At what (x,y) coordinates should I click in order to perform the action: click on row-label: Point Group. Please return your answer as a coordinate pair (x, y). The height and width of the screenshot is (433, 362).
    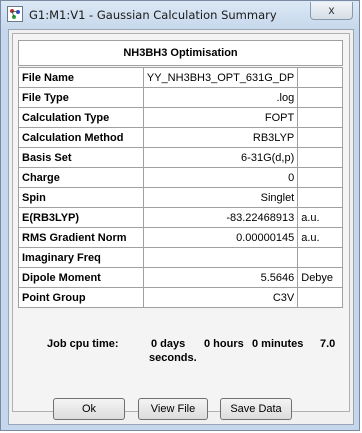
    Looking at the image, I should click on (81, 297).